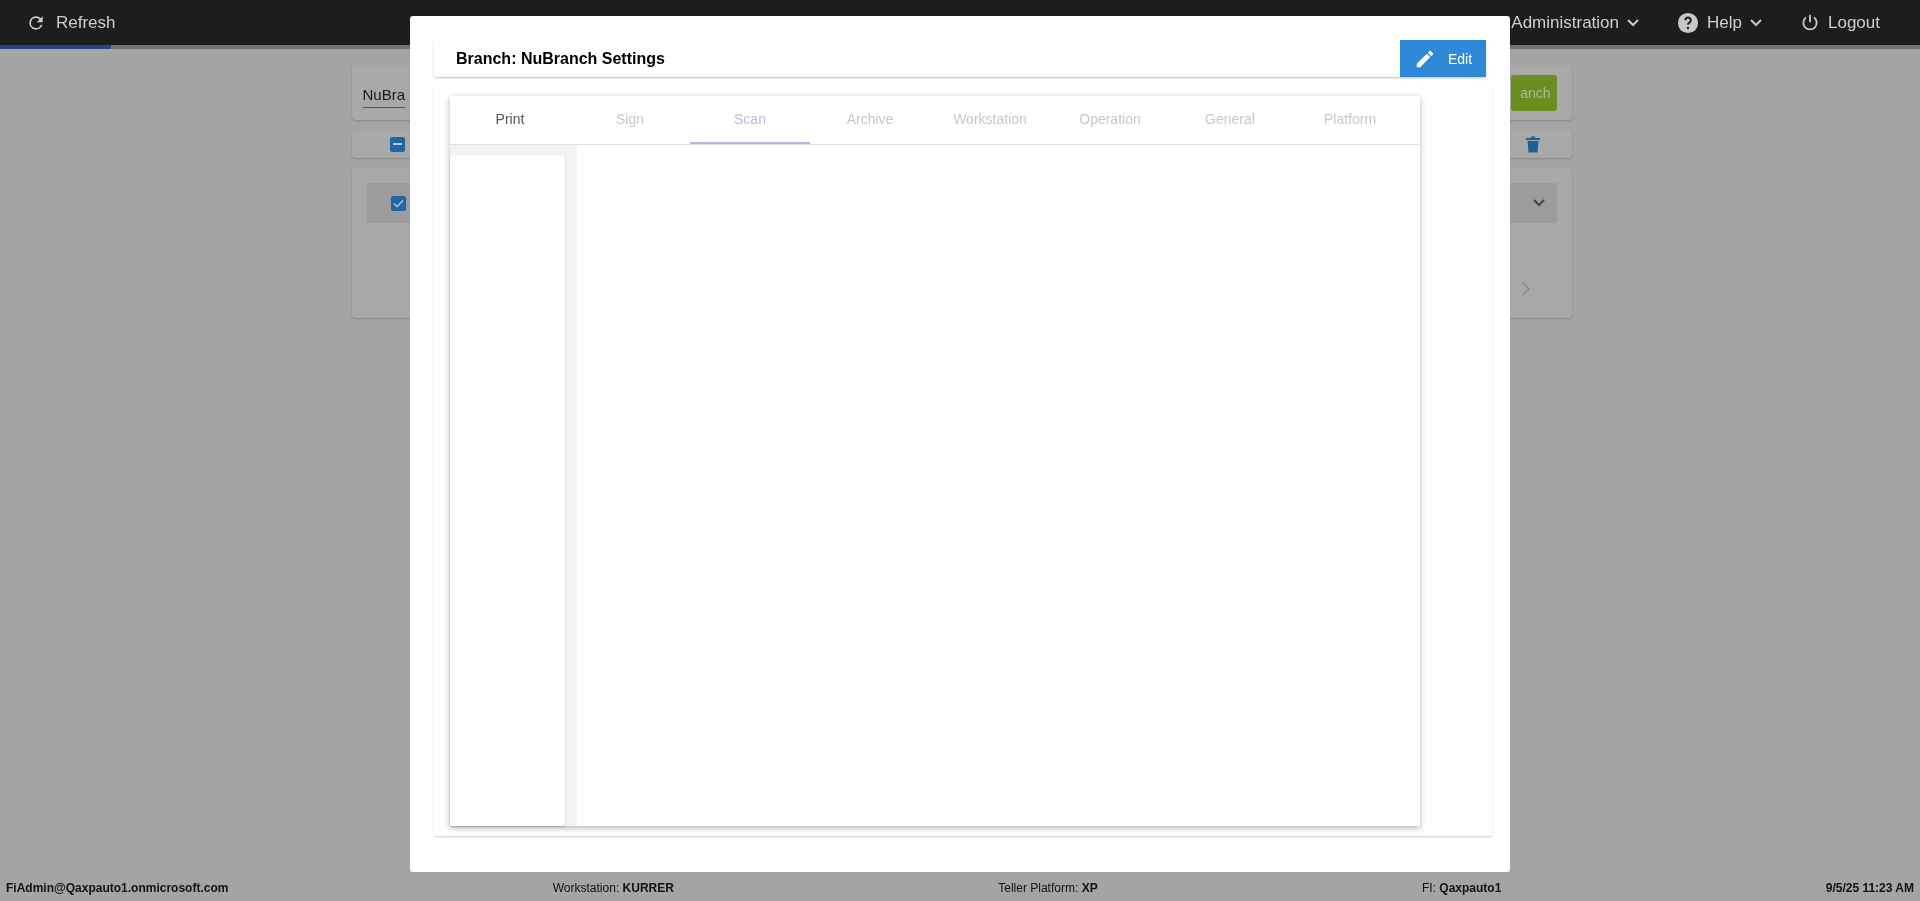  I want to click on status-item: FI: Qaxpauto1, so click(1462, 888).